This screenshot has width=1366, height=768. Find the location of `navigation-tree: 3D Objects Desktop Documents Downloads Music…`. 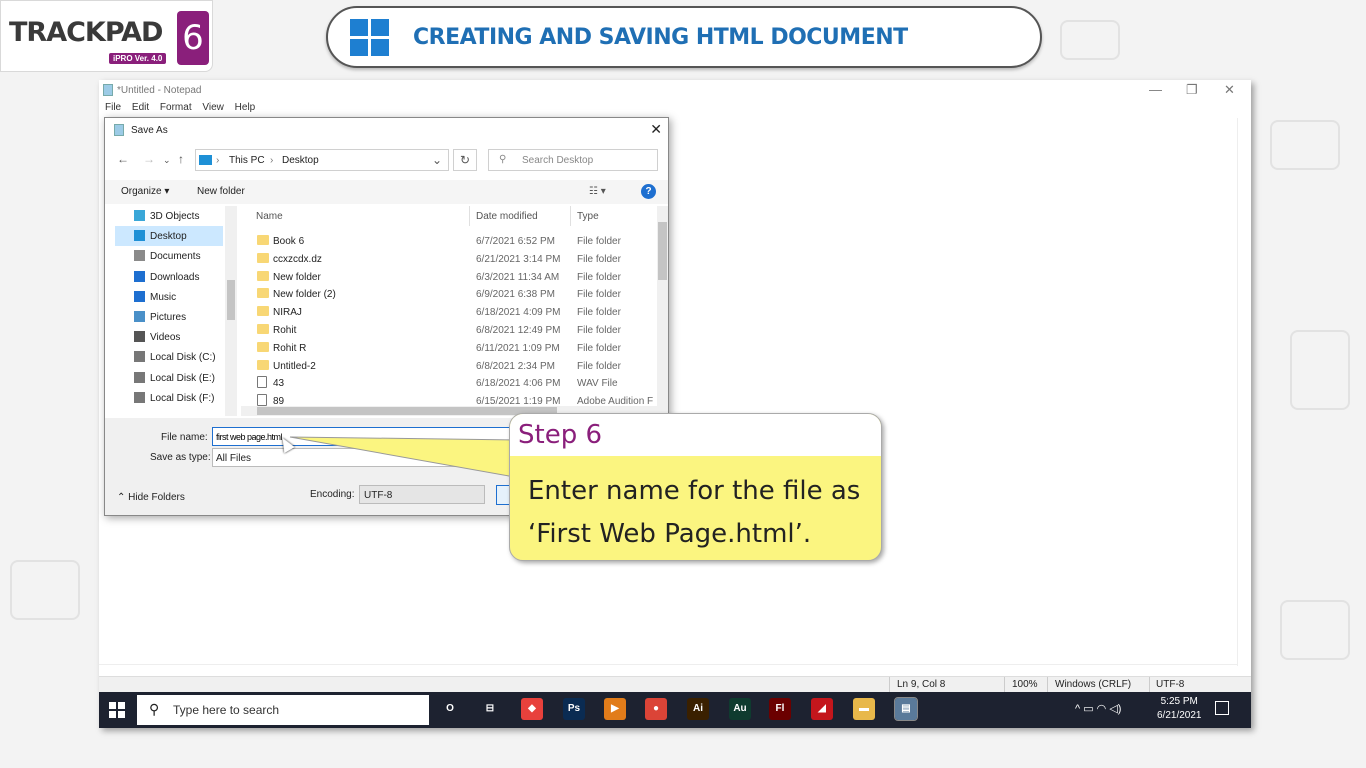

navigation-tree: 3D Objects Desktop Documents Downloads Music… is located at coordinates (165, 306).